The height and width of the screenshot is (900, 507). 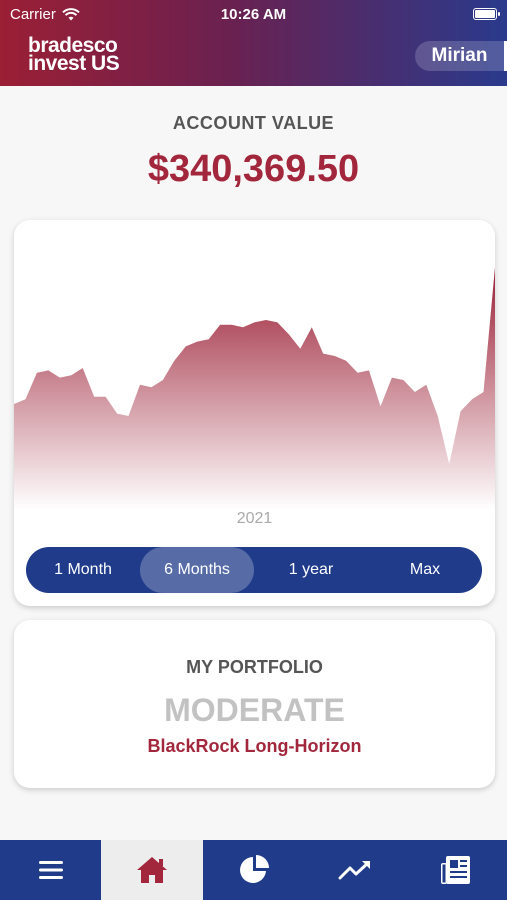 I want to click on tab-performance, so click(x=354, y=870).